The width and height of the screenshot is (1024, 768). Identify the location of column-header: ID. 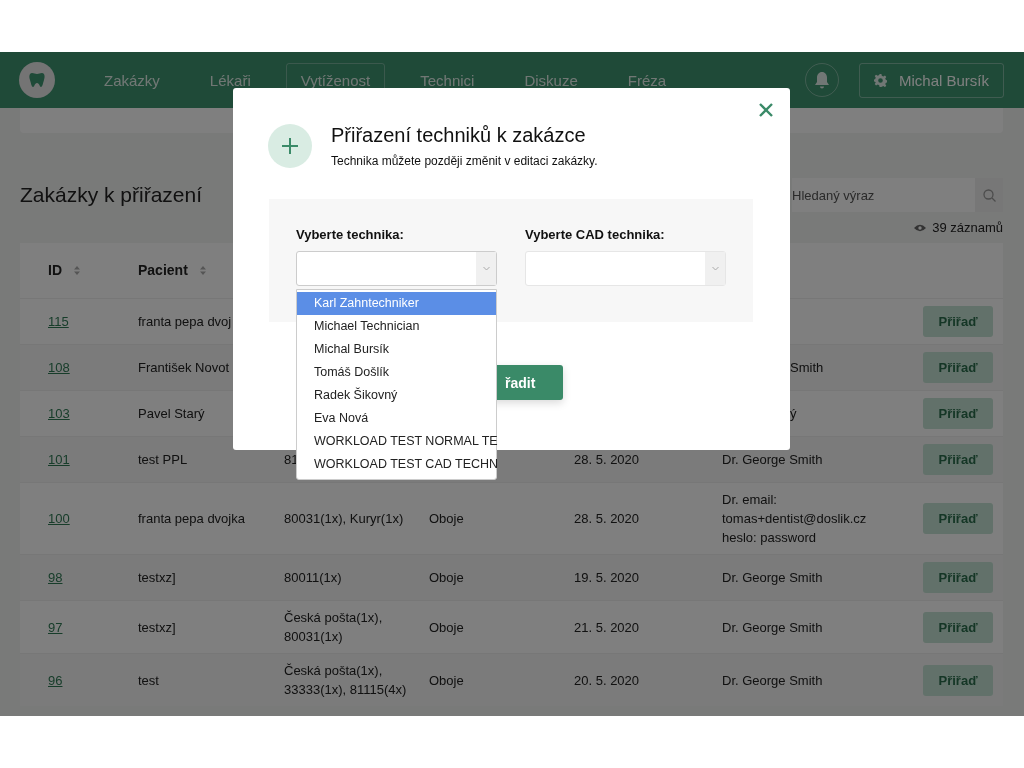
(55, 270).